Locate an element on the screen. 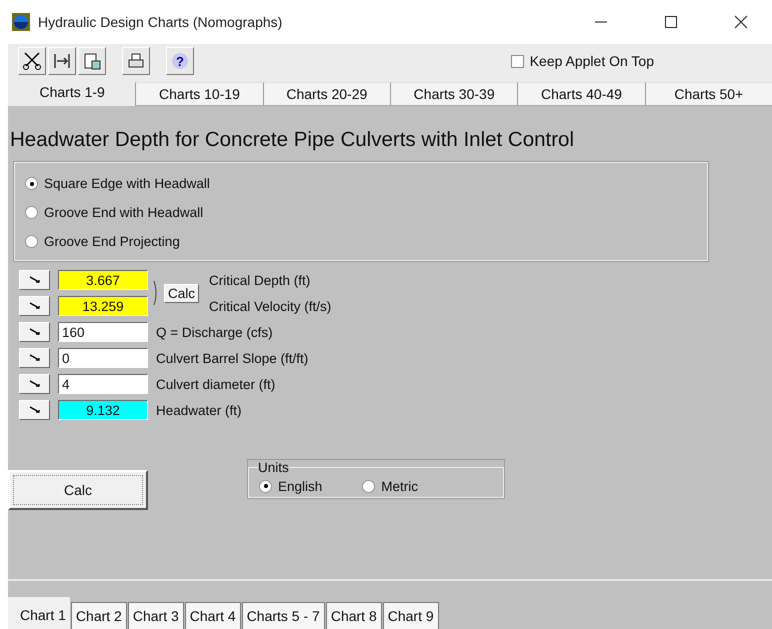 This screenshot has height=629, width=772. field-label: Culvert Barrel Slope (ft/ft) is located at coordinates (232, 358).